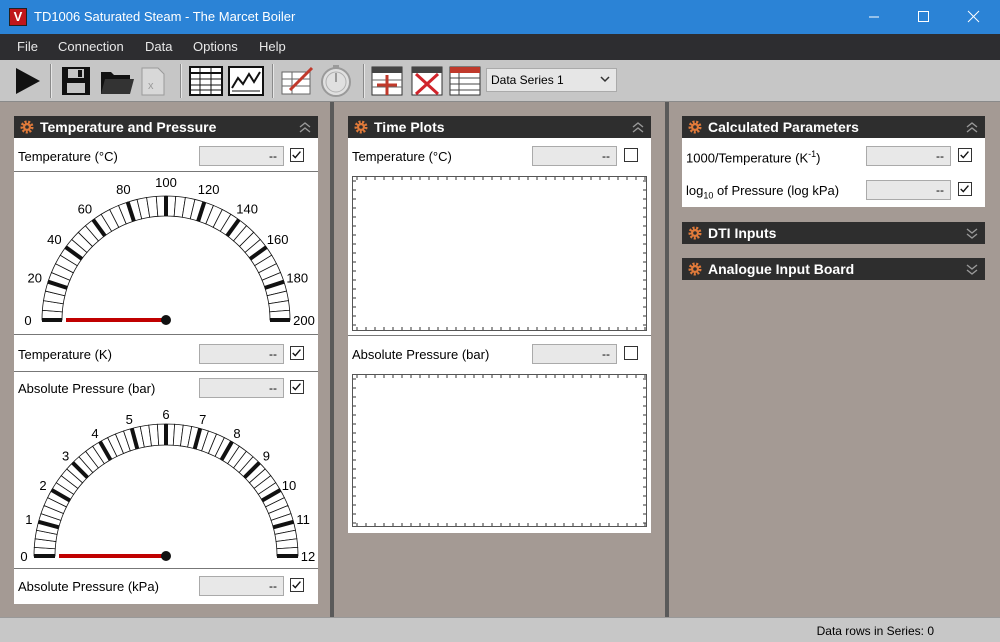 This screenshot has height=642, width=1000. What do you see at coordinates (833, 156) in the screenshot?
I see `inverse-temperature-row: 1000/Temperature (K-1) --` at bounding box center [833, 156].